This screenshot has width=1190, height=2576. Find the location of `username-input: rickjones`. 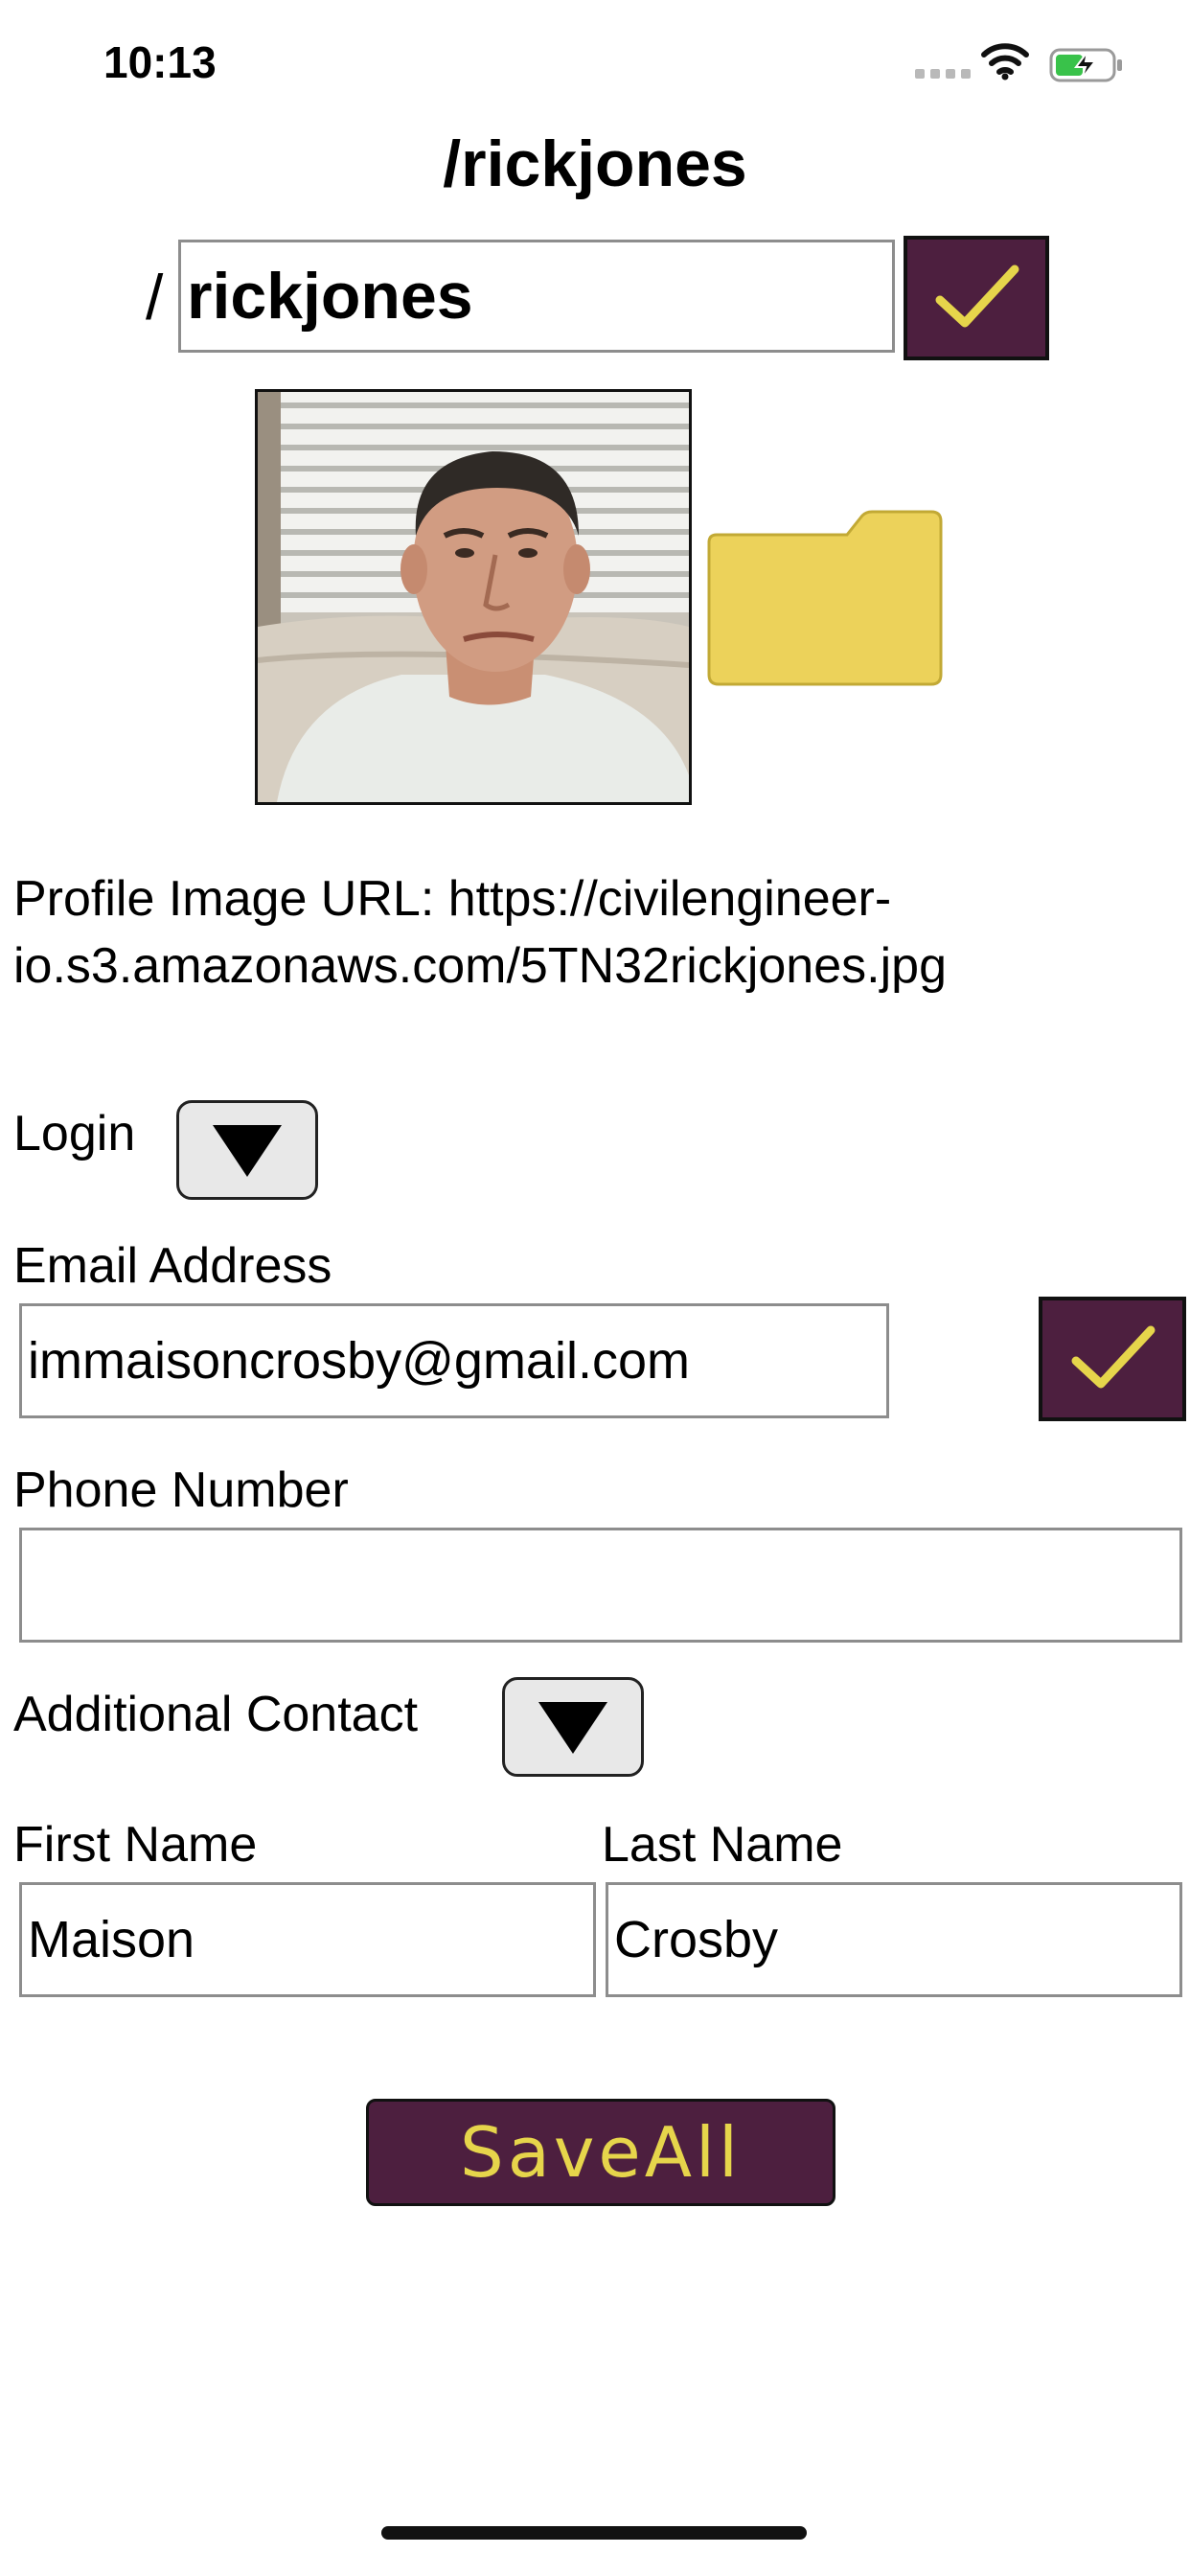

username-input: rickjones is located at coordinates (537, 296).